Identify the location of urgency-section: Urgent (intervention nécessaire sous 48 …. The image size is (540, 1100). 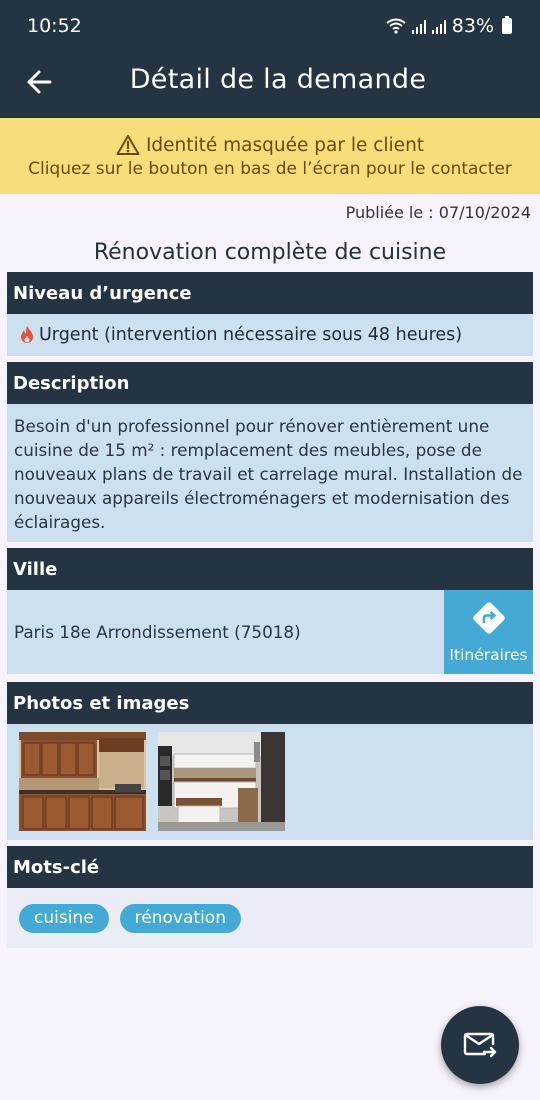
(270, 335).